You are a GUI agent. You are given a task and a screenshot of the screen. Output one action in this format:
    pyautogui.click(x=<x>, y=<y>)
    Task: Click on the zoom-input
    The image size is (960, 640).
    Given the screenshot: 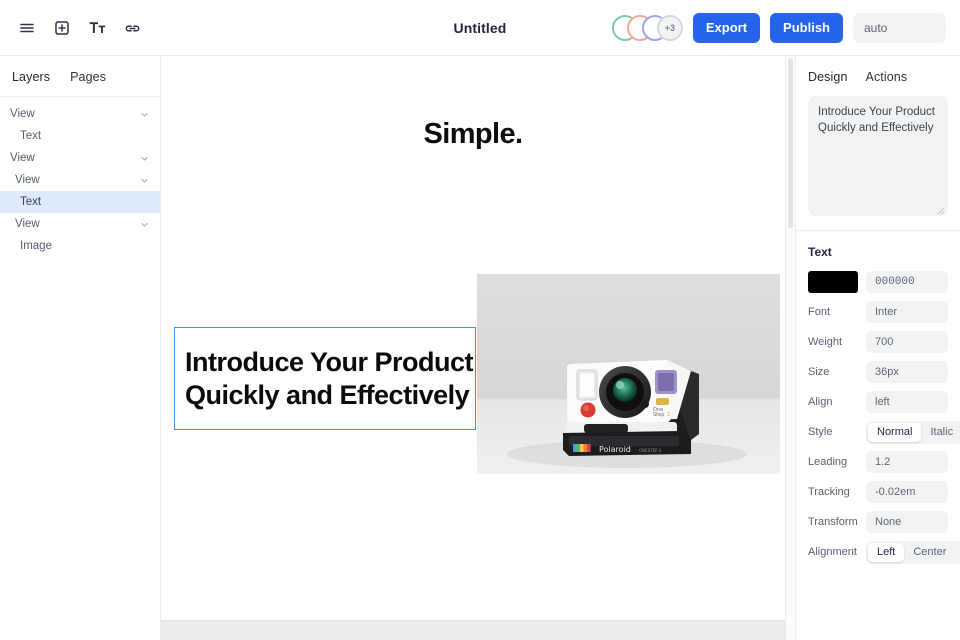 What is the action you would take?
    pyautogui.click(x=899, y=27)
    